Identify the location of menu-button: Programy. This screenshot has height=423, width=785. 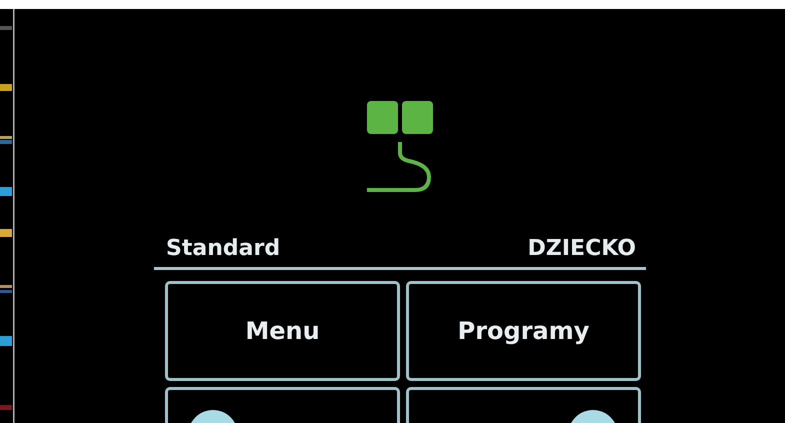
(523, 331).